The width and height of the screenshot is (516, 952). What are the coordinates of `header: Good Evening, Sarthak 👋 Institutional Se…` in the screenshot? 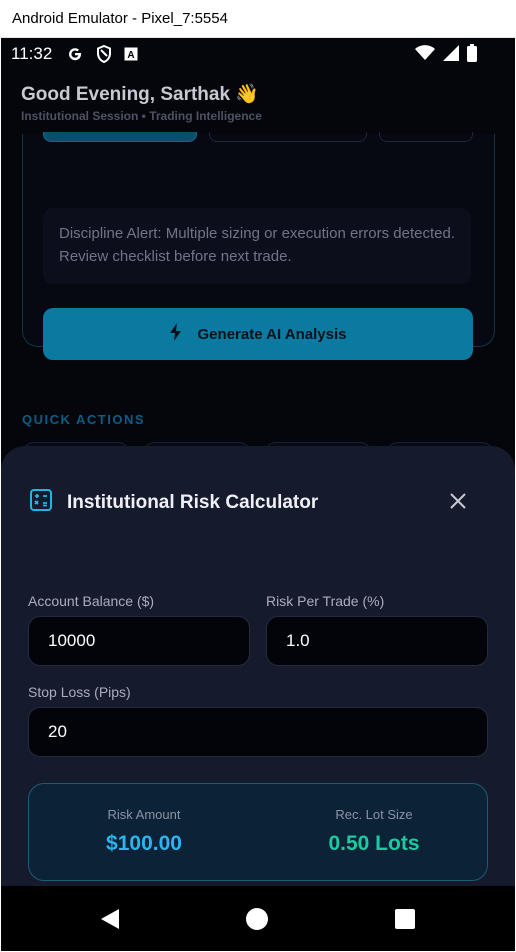 It's located at (141, 102).